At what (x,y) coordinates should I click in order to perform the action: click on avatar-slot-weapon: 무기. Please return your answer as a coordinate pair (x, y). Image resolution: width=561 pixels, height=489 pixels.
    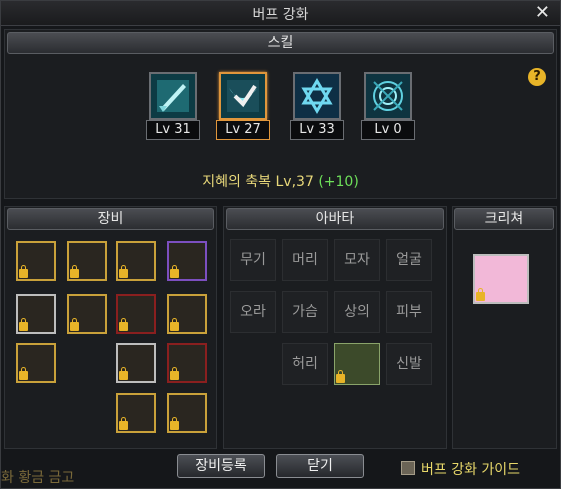
    Looking at the image, I should click on (253, 260).